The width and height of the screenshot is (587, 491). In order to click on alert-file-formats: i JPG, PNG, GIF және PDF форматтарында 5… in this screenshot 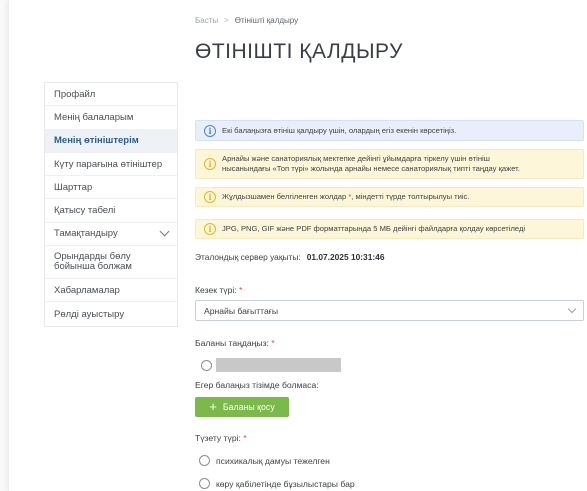, I will do `click(389, 229)`.